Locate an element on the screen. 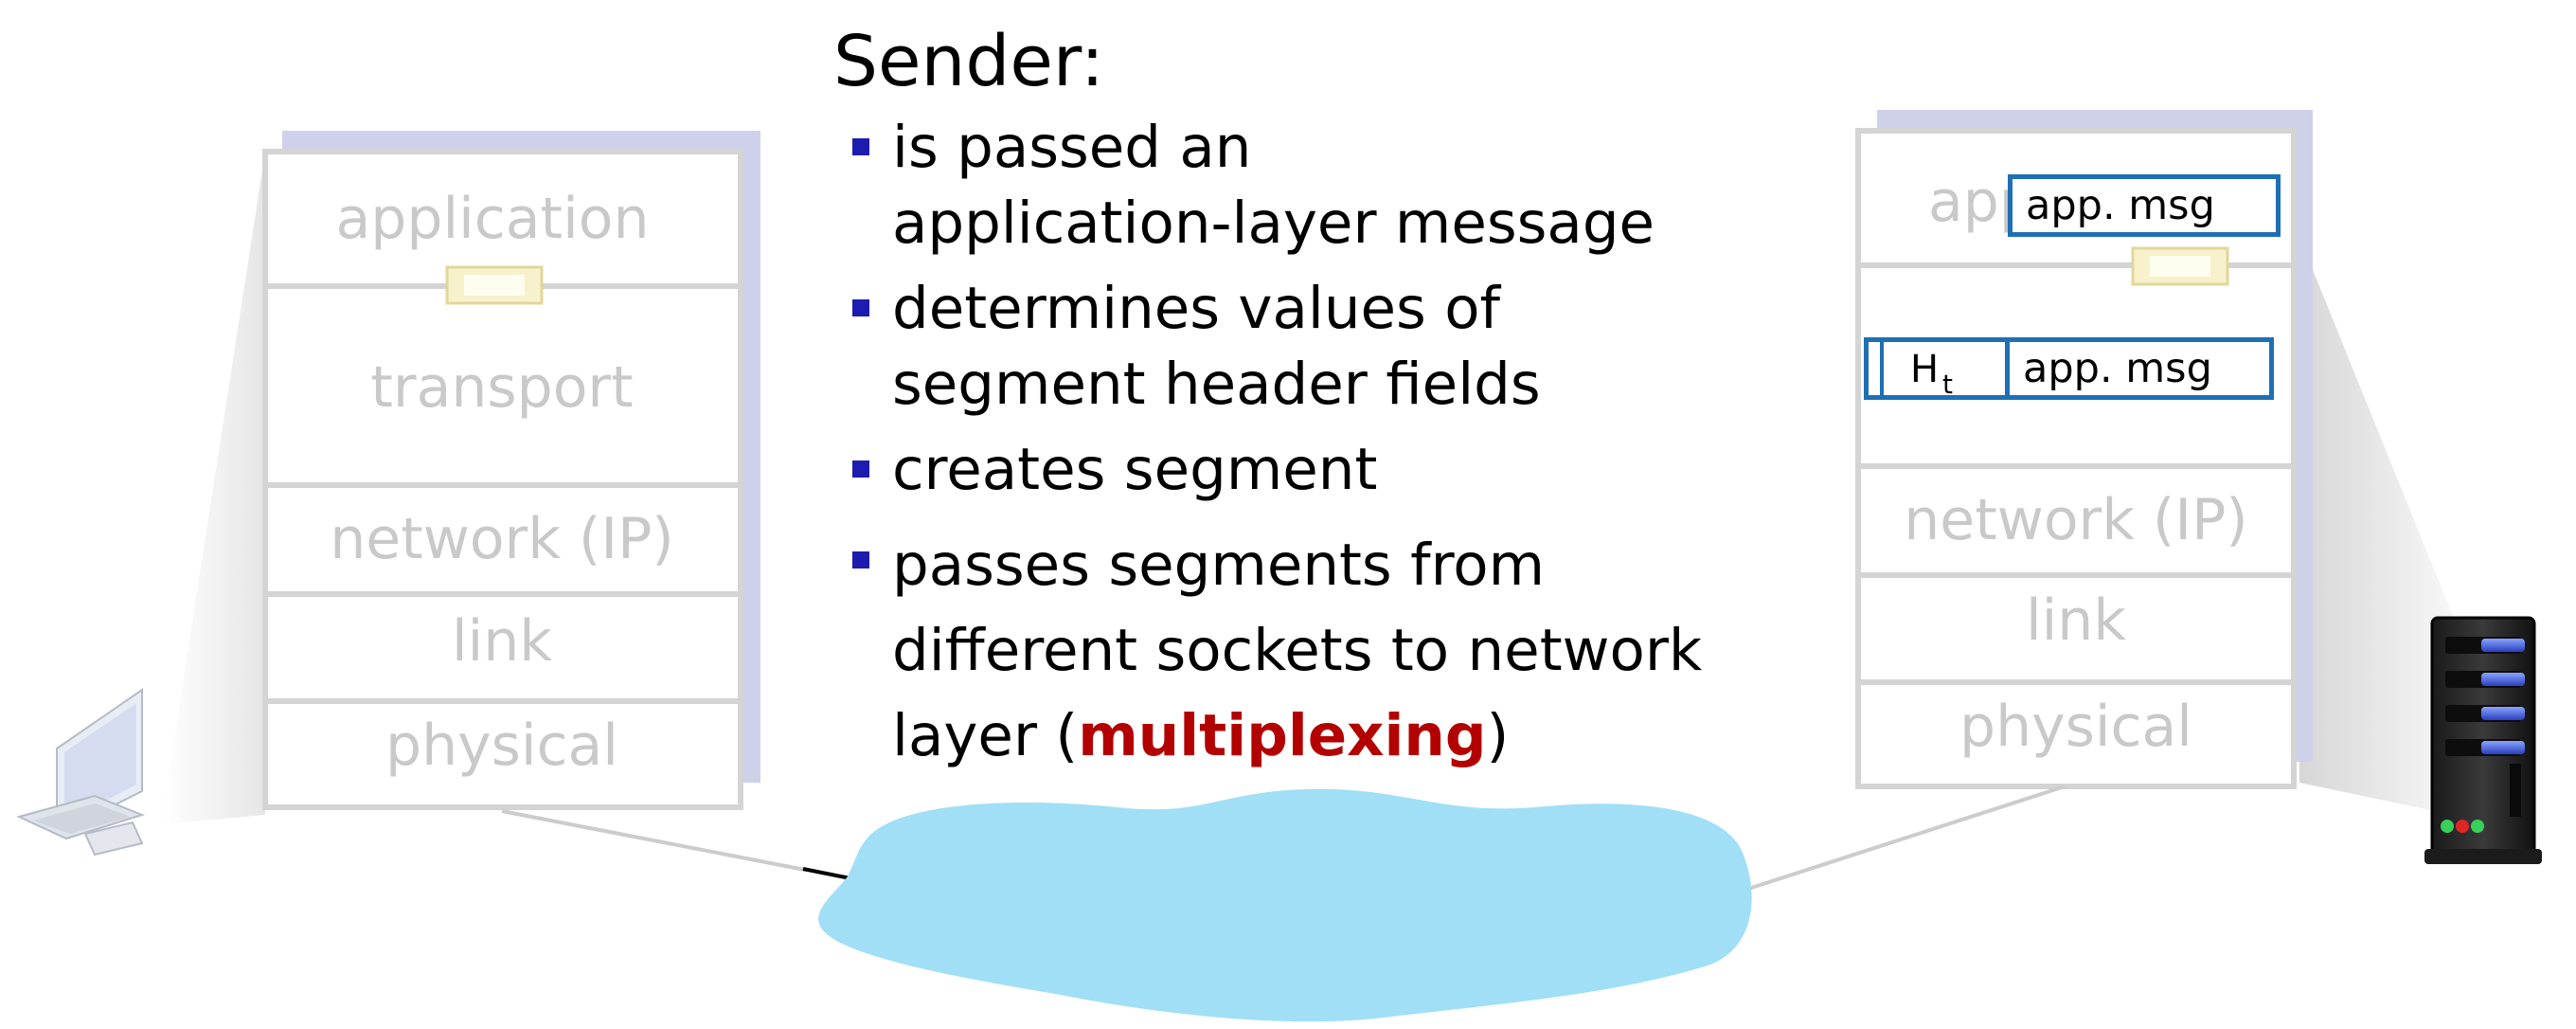  bullet-3-text: creates segment is located at coordinates (1135, 470).